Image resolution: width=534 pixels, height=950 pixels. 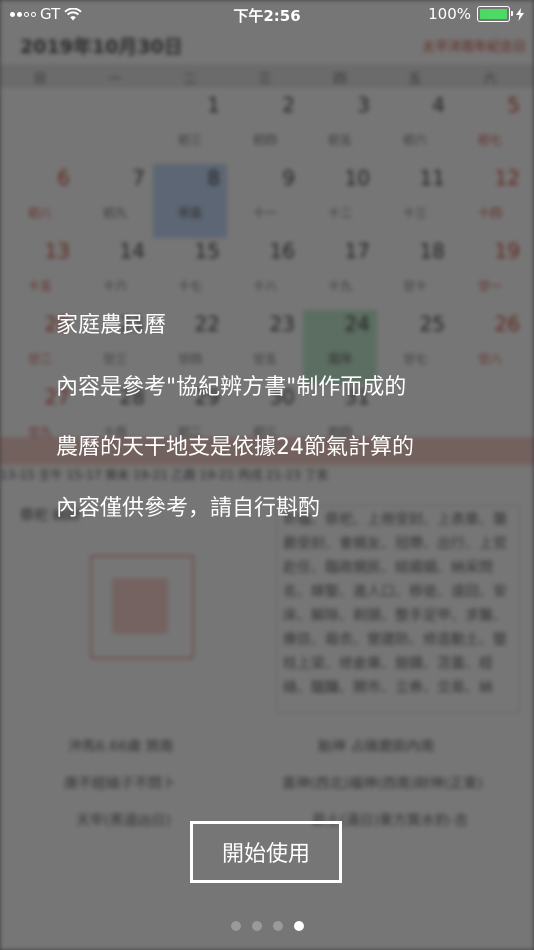 What do you see at coordinates (495, 14) in the screenshot?
I see `battery-icon` at bounding box center [495, 14].